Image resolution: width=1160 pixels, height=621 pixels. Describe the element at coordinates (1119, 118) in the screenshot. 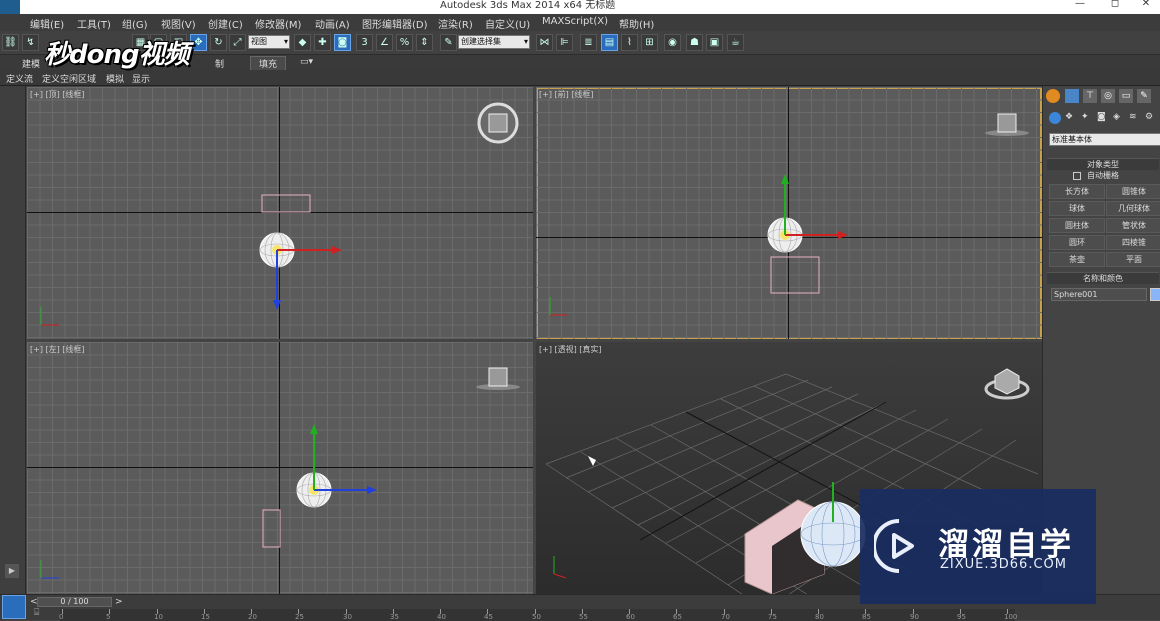

I see `helpers-icon: ◈` at that location.